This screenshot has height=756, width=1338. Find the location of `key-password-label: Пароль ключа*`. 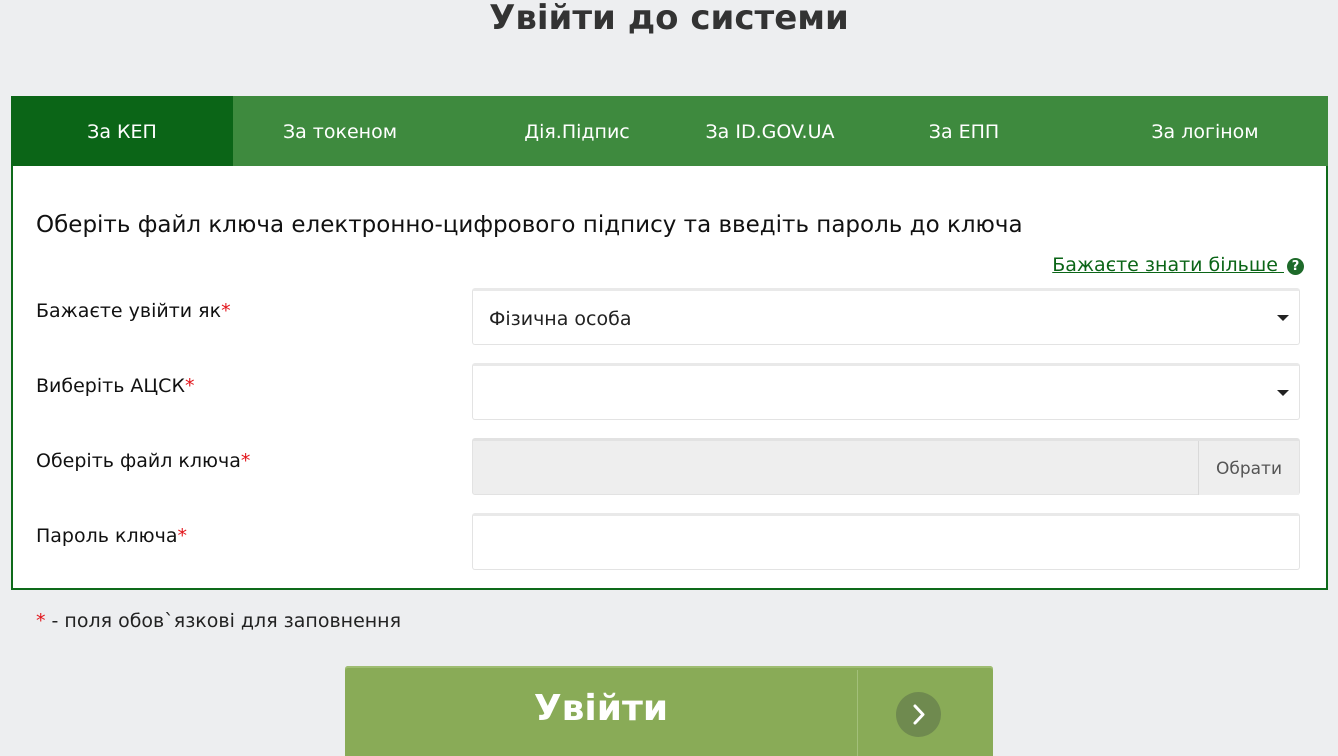

key-password-label: Пароль ключа* is located at coordinates (111, 536).